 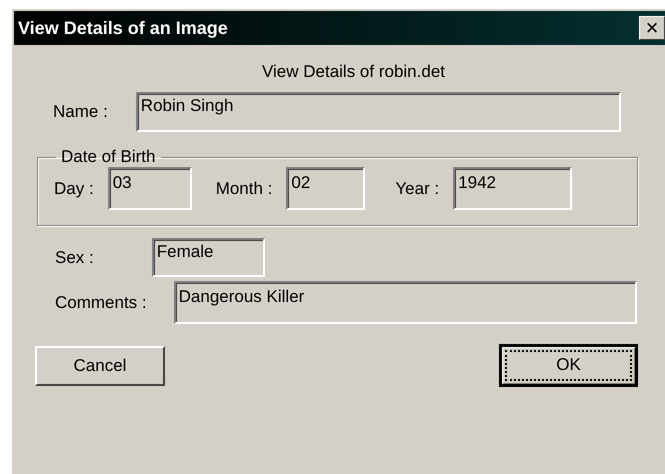 What do you see at coordinates (74, 188) in the screenshot?
I see `field-label: Day :` at bounding box center [74, 188].